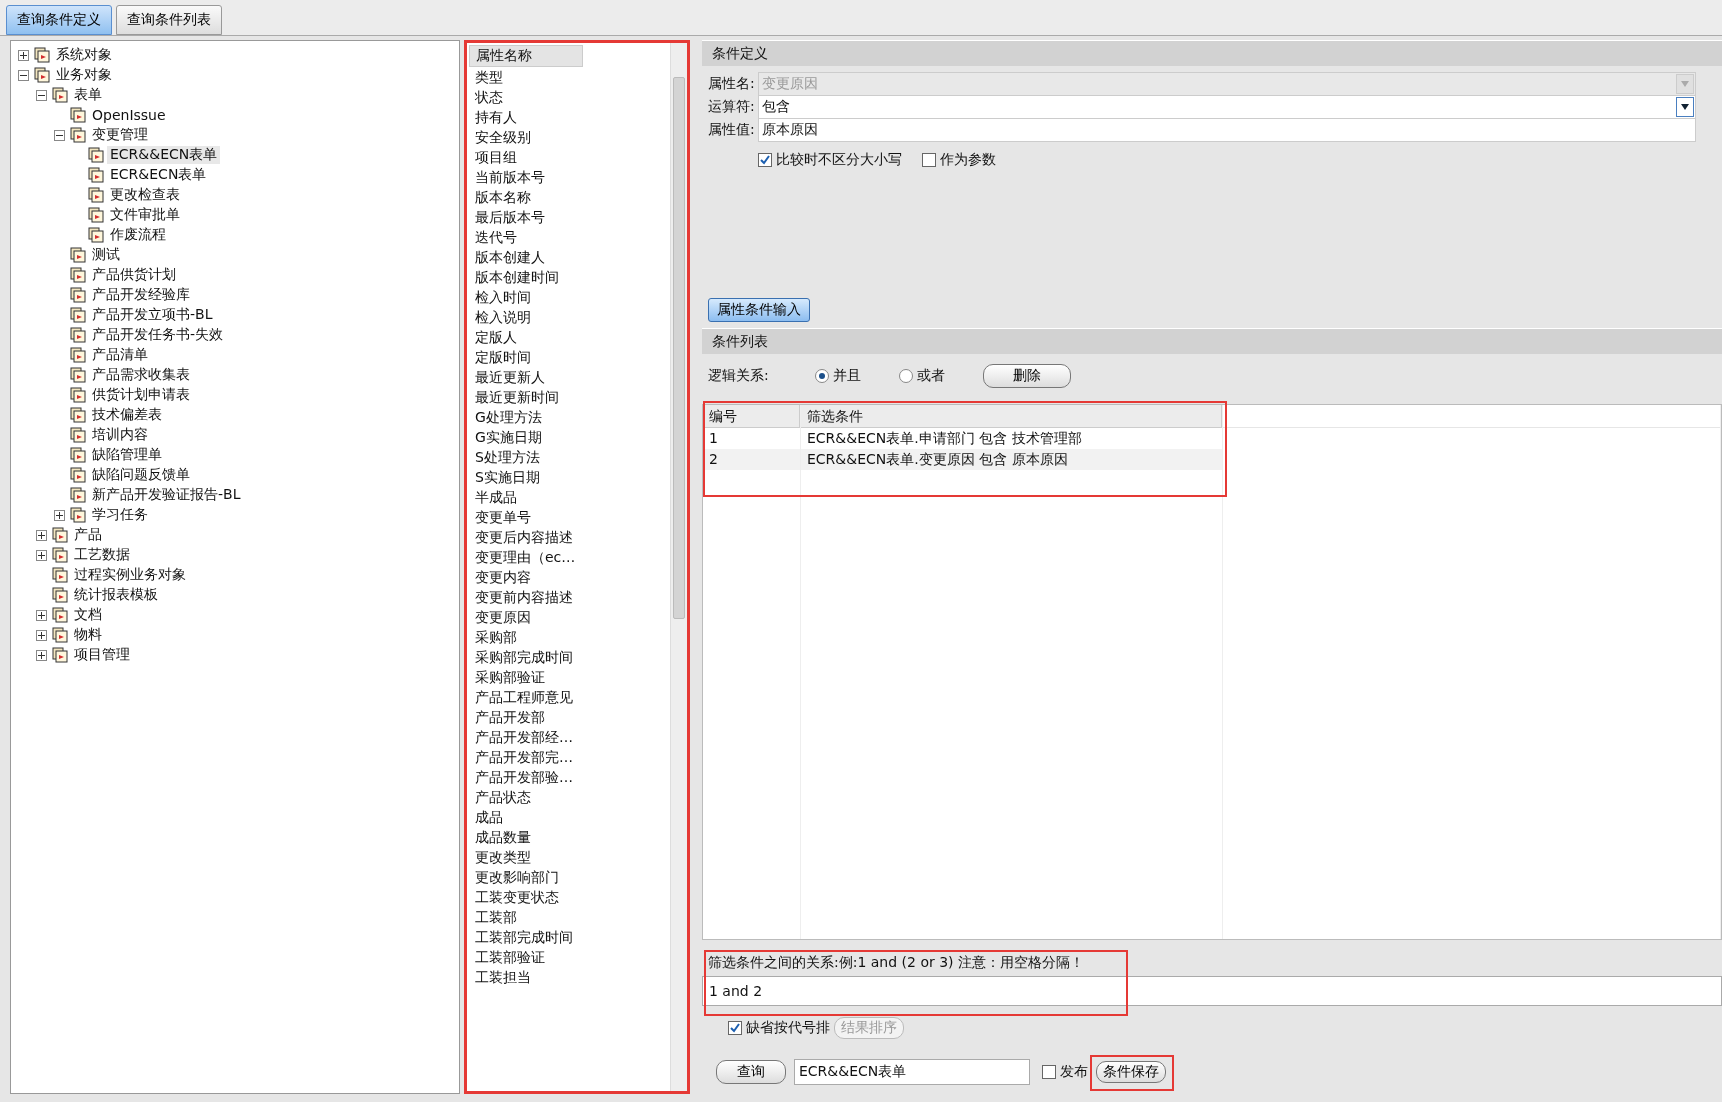 The image size is (1722, 1102). Describe the element at coordinates (568, 197) in the screenshot. I see `list-item: 版本名称` at that location.